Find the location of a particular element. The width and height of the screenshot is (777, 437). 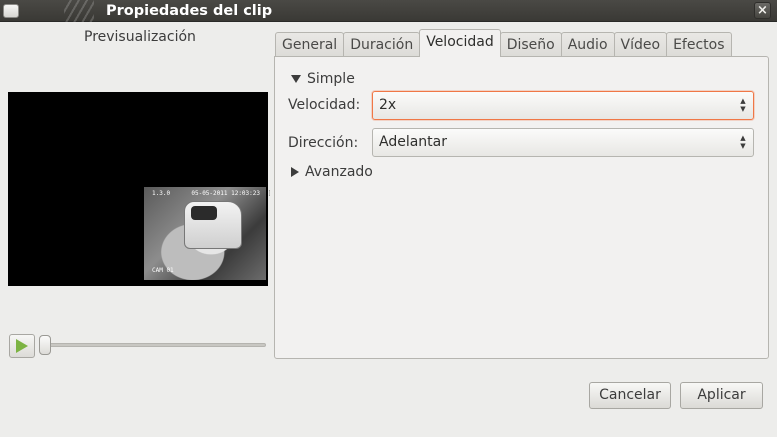

speed-value: 2x is located at coordinates (388, 105).